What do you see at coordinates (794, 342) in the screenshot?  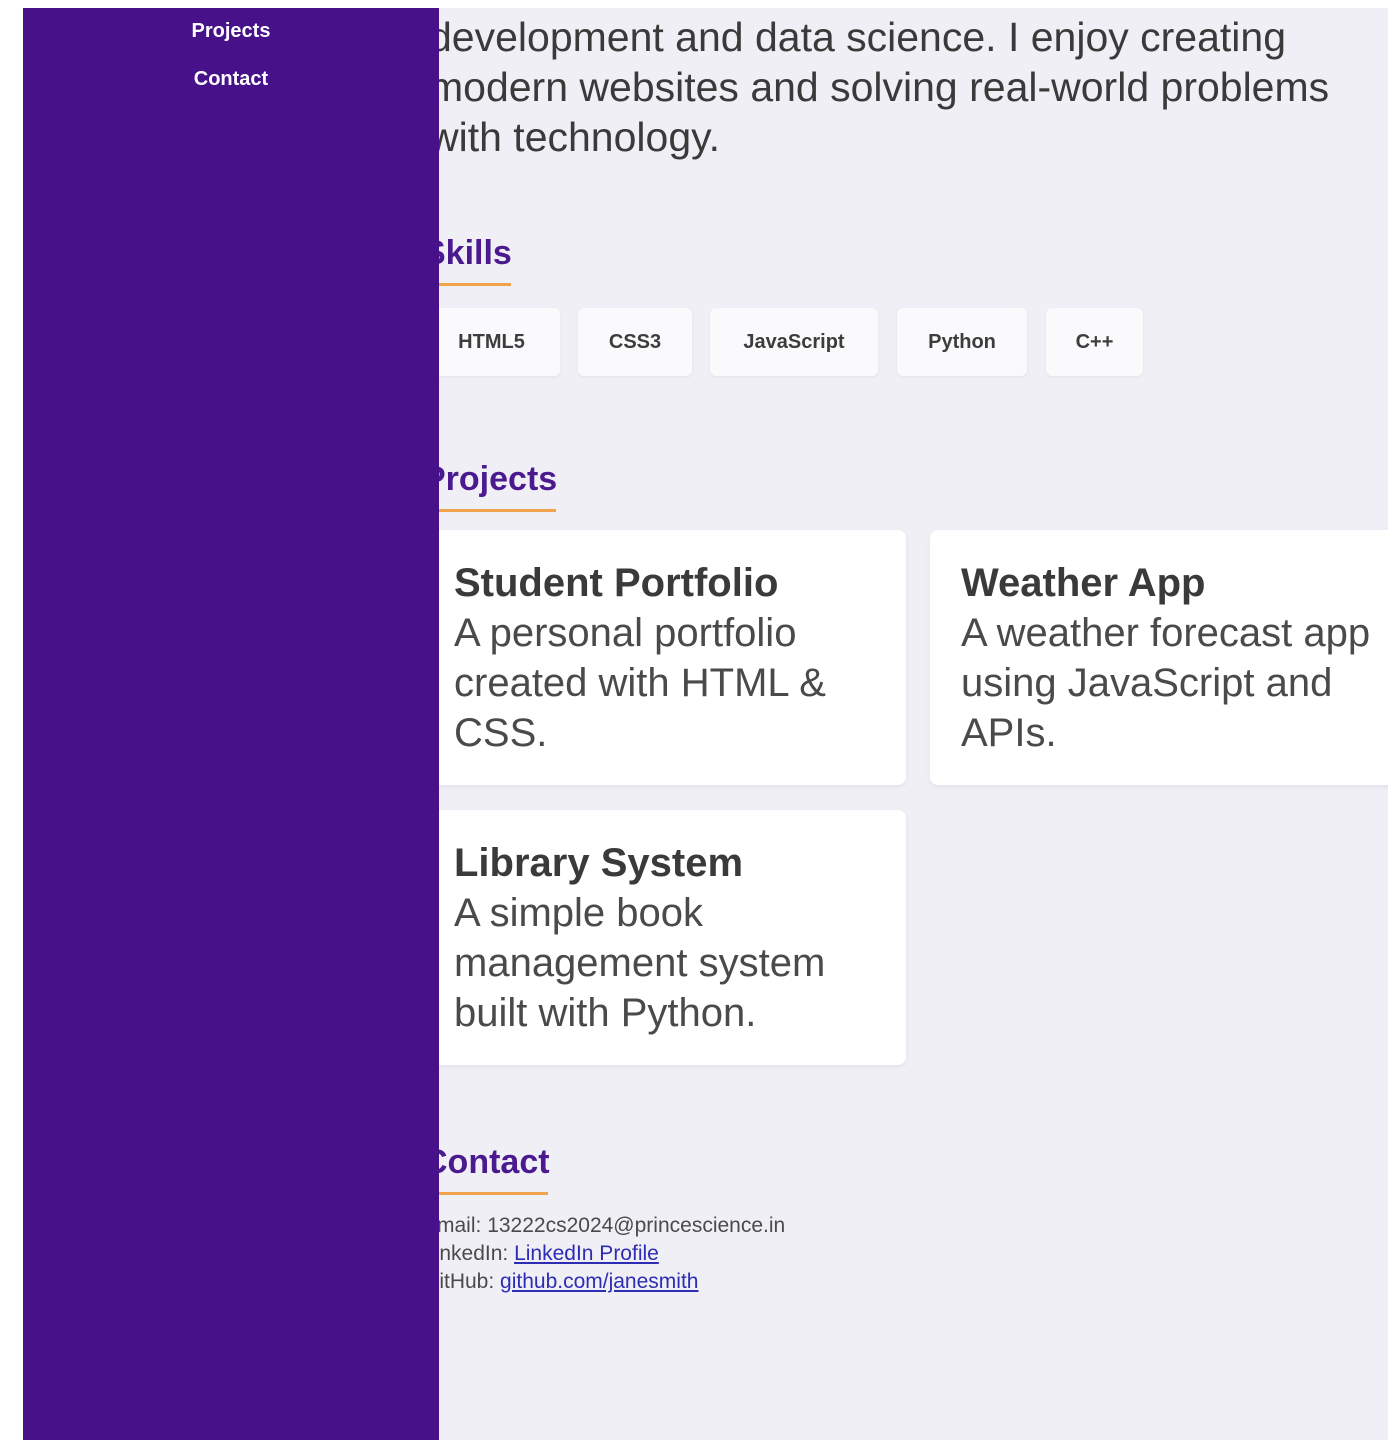 I see `skill-chip-javascript: JavaScript` at bounding box center [794, 342].